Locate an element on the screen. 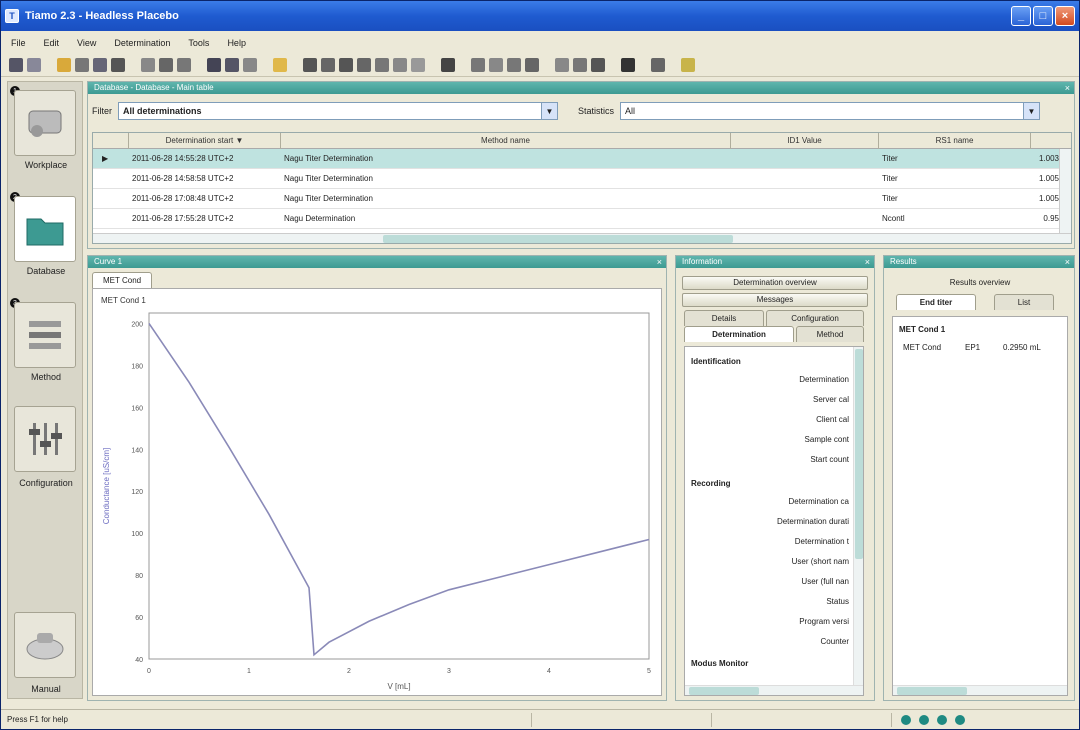 The image size is (1080, 730). tab-met-cond: MET Cond is located at coordinates (122, 280).